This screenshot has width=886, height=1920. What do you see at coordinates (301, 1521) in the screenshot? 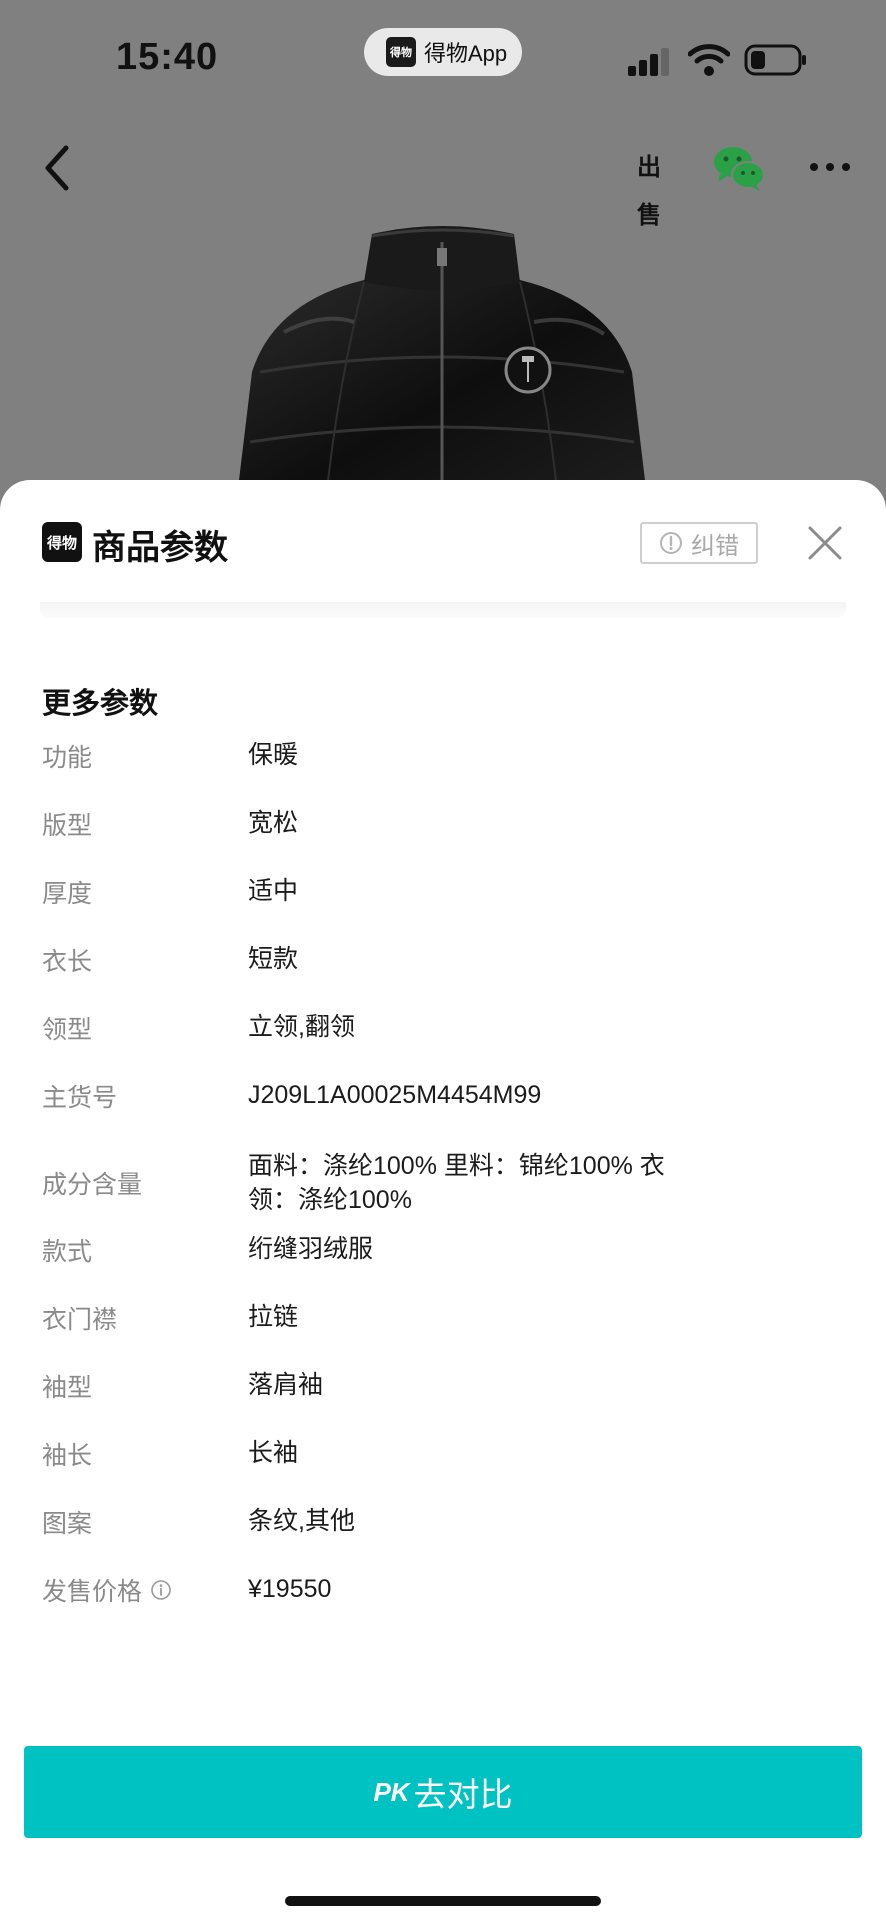
I see `param-value: 条纹,其他` at bounding box center [301, 1521].